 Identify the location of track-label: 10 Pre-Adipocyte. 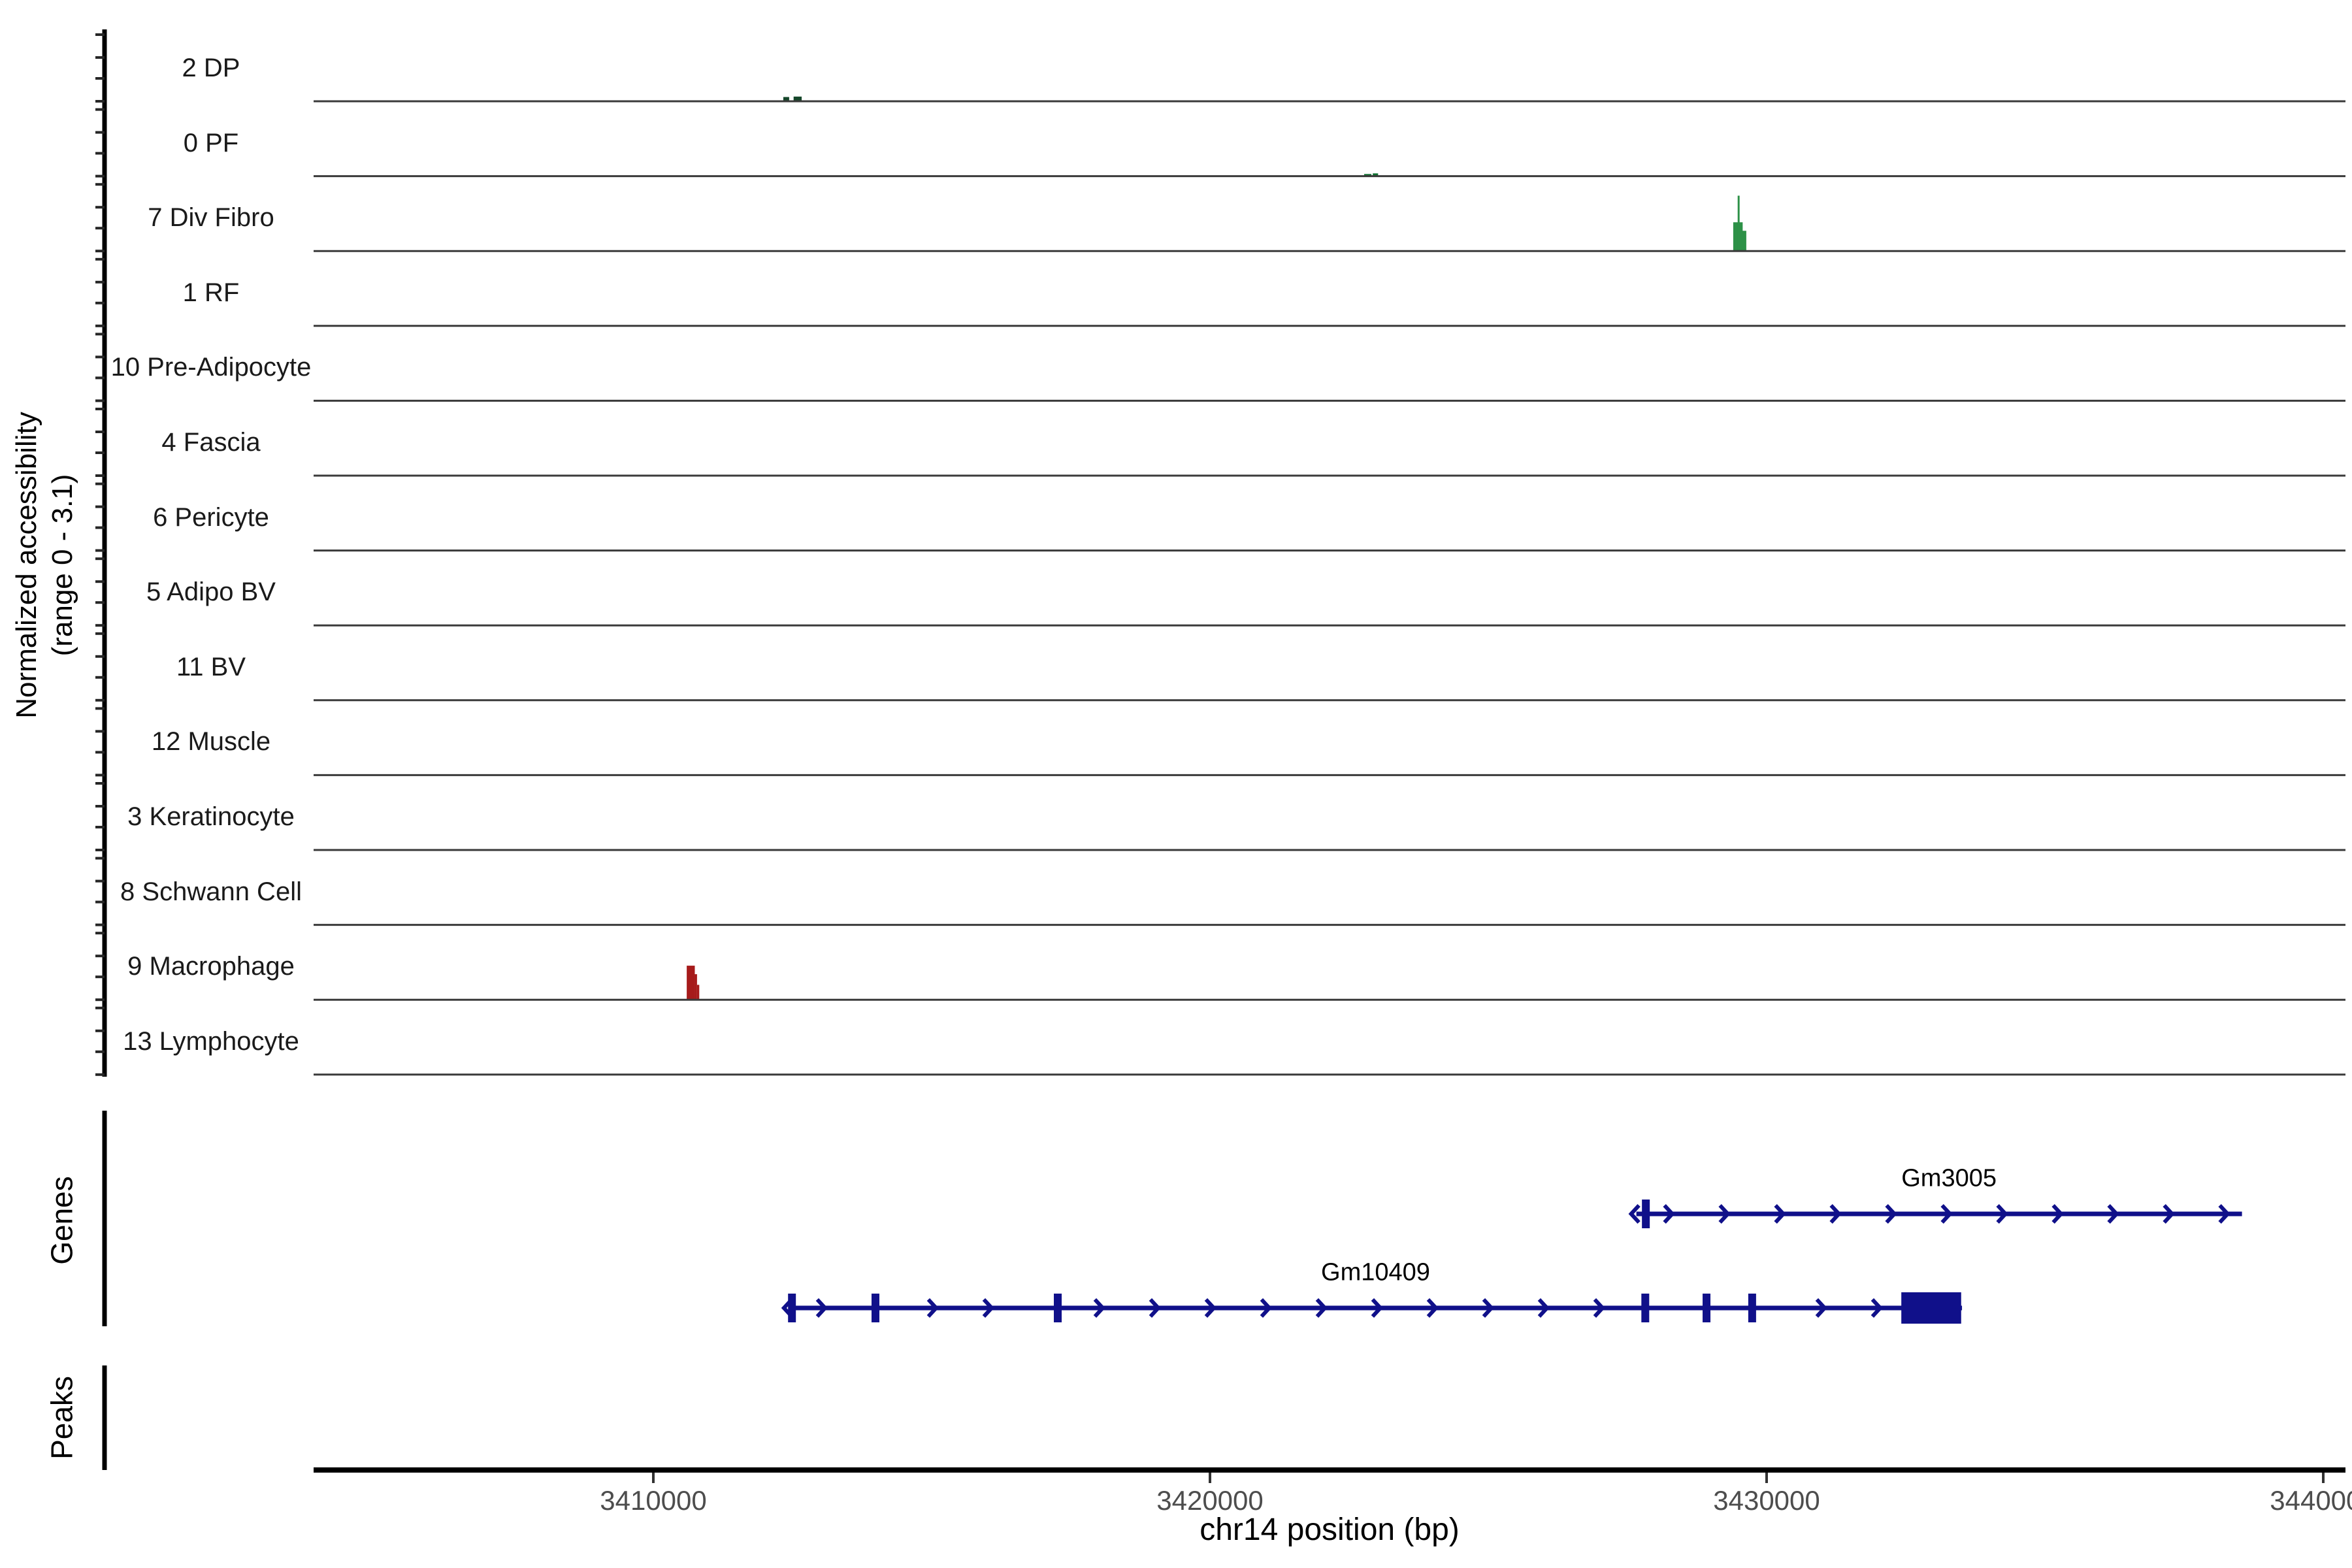
(211, 367).